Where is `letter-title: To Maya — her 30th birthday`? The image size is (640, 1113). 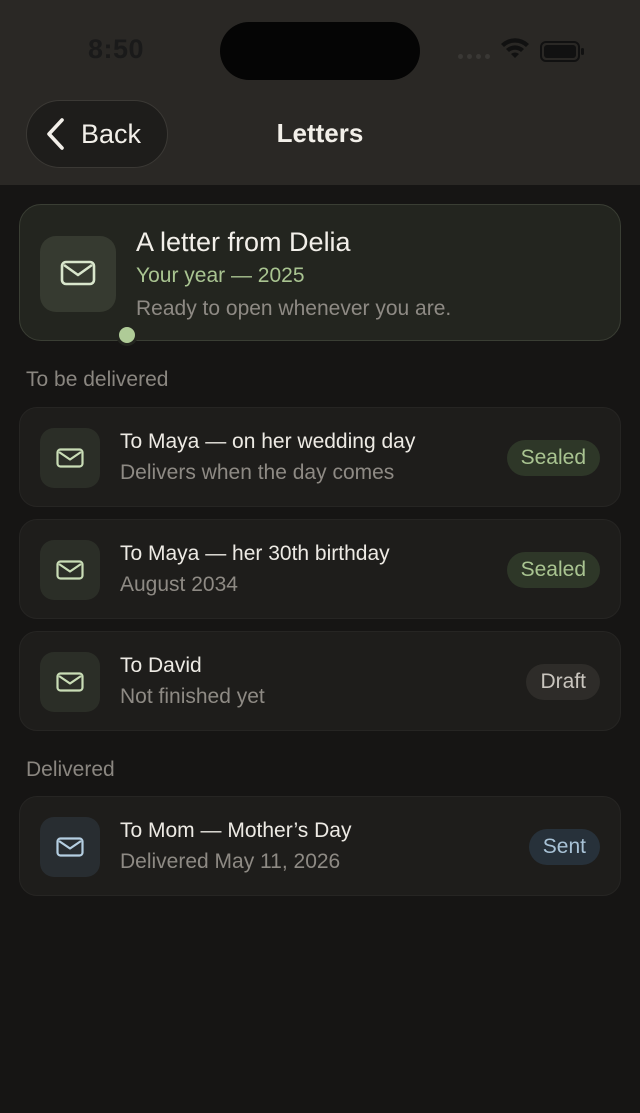 letter-title: To Maya — her 30th birthday is located at coordinates (255, 553).